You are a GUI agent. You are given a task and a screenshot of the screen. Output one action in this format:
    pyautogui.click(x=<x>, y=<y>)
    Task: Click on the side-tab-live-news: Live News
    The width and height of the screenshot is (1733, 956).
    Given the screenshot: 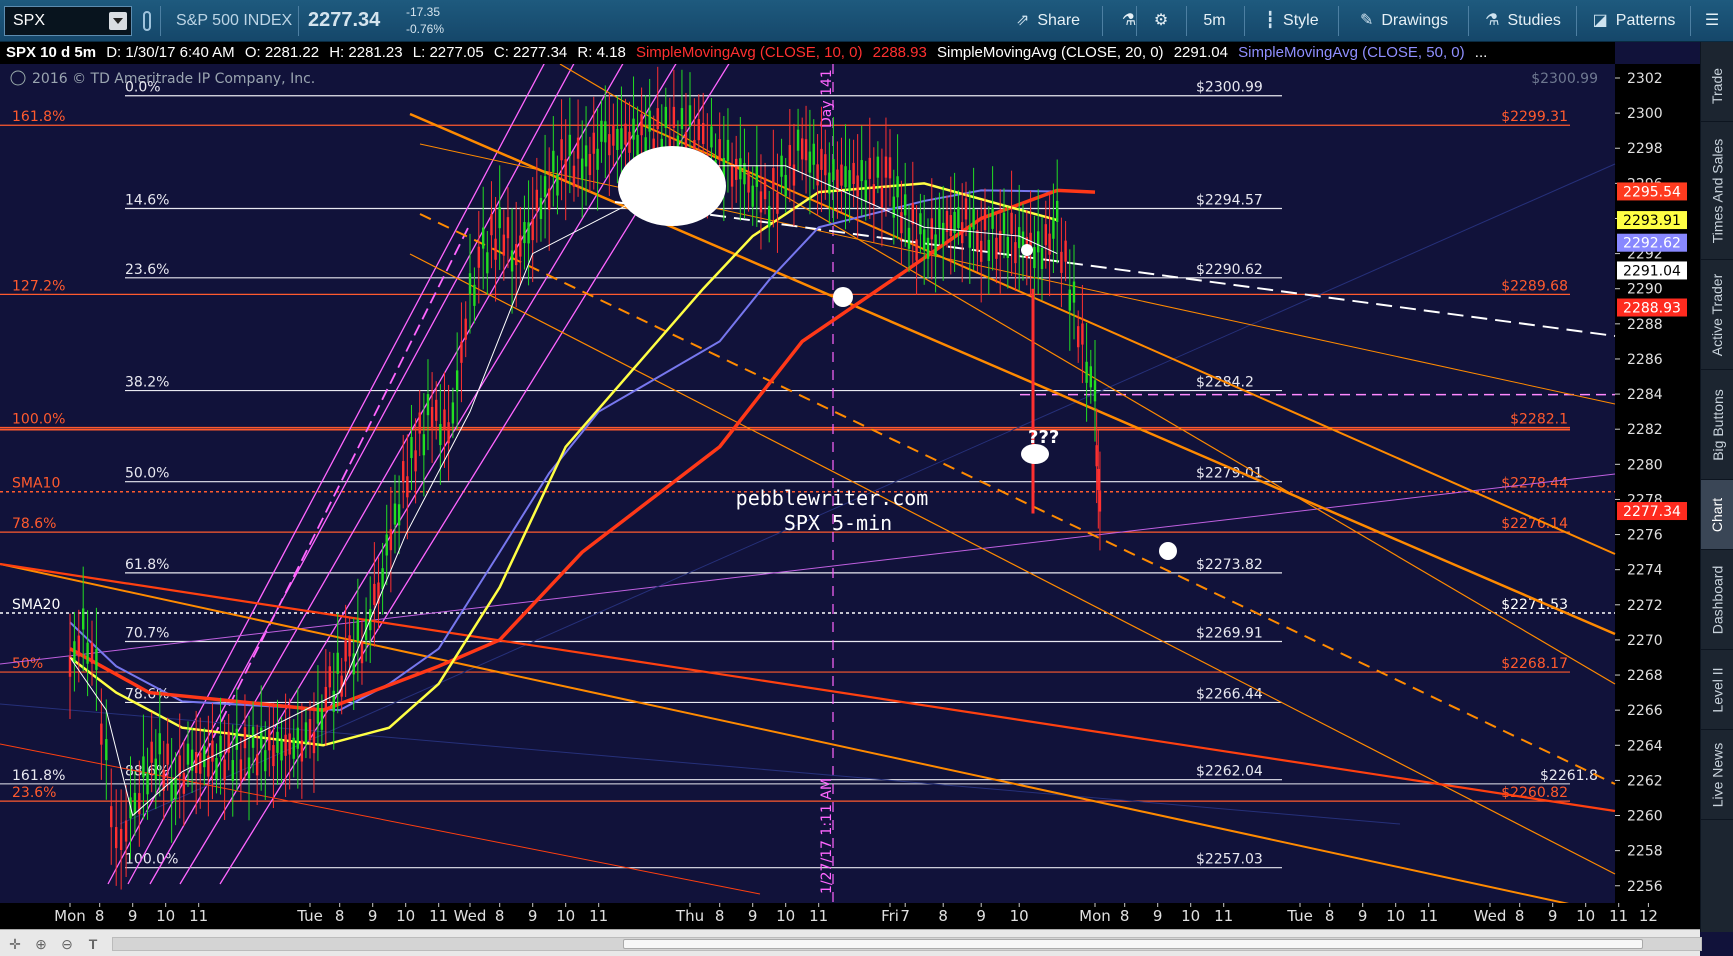 What is the action you would take?
    pyautogui.click(x=1717, y=775)
    